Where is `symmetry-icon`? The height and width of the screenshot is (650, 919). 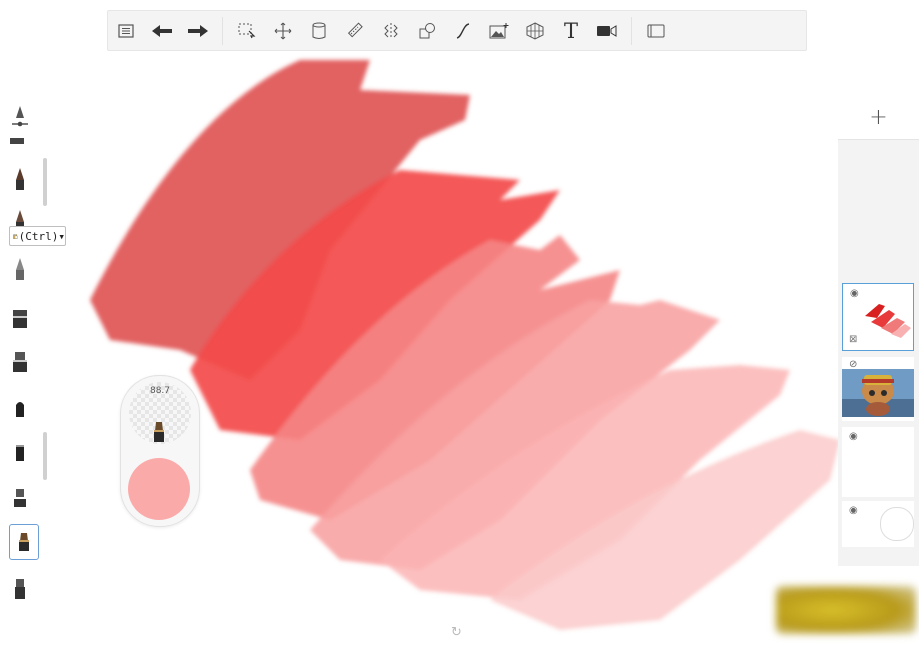 symmetry-icon is located at coordinates (391, 31).